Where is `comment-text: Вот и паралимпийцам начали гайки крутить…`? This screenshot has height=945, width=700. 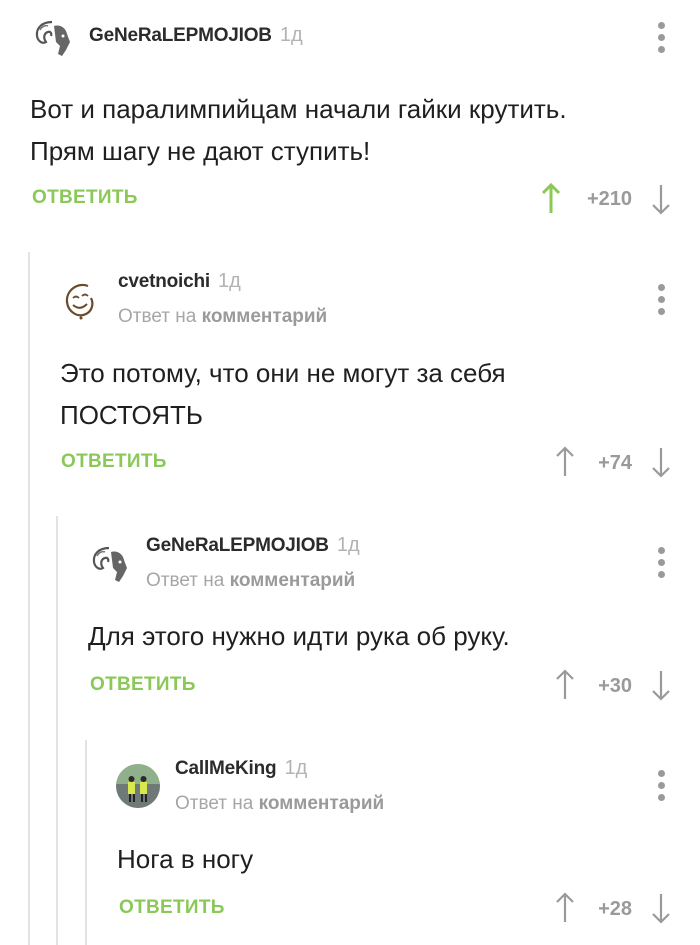 comment-text: Вот и паралимпийцам начали гайки крутить… is located at coordinates (350, 130).